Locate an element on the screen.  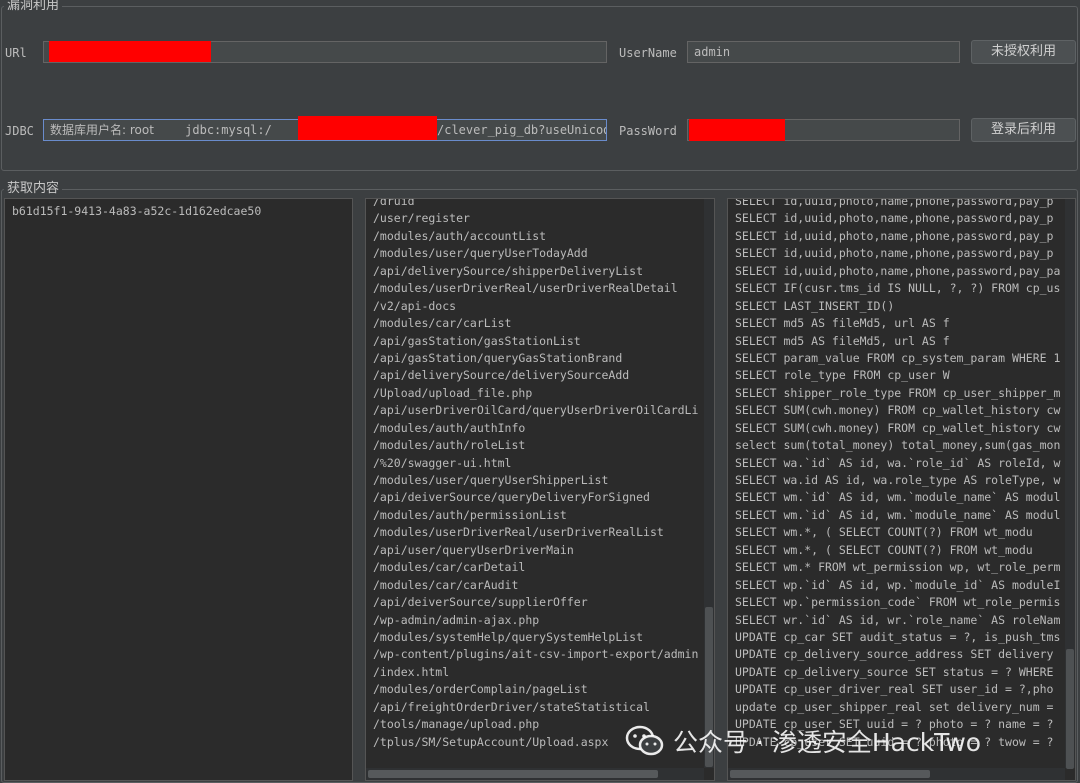
path-item: /api/user/queryUserDriverMain is located at coordinates (540, 550).